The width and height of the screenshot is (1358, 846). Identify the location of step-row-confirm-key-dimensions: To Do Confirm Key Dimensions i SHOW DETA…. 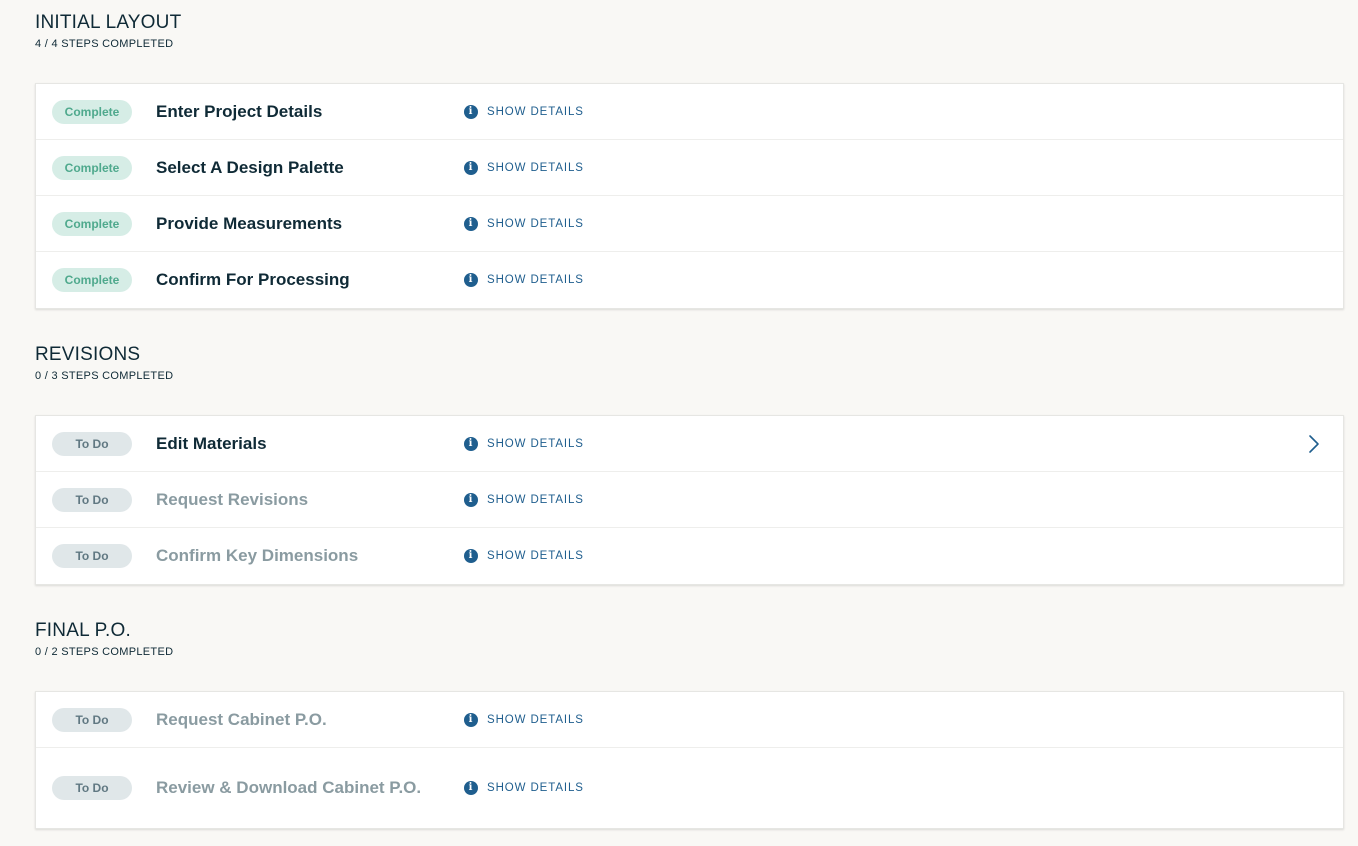
(689, 556).